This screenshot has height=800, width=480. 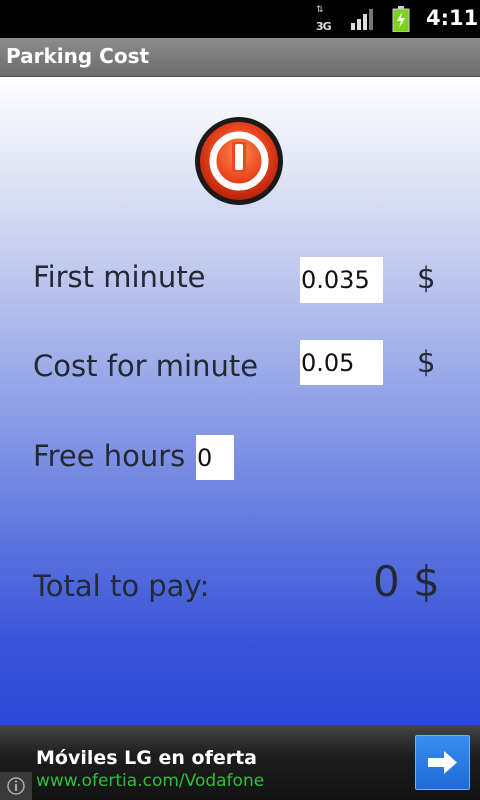 What do you see at coordinates (362, 19) in the screenshot?
I see `signal-strength-icon` at bounding box center [362, 19].